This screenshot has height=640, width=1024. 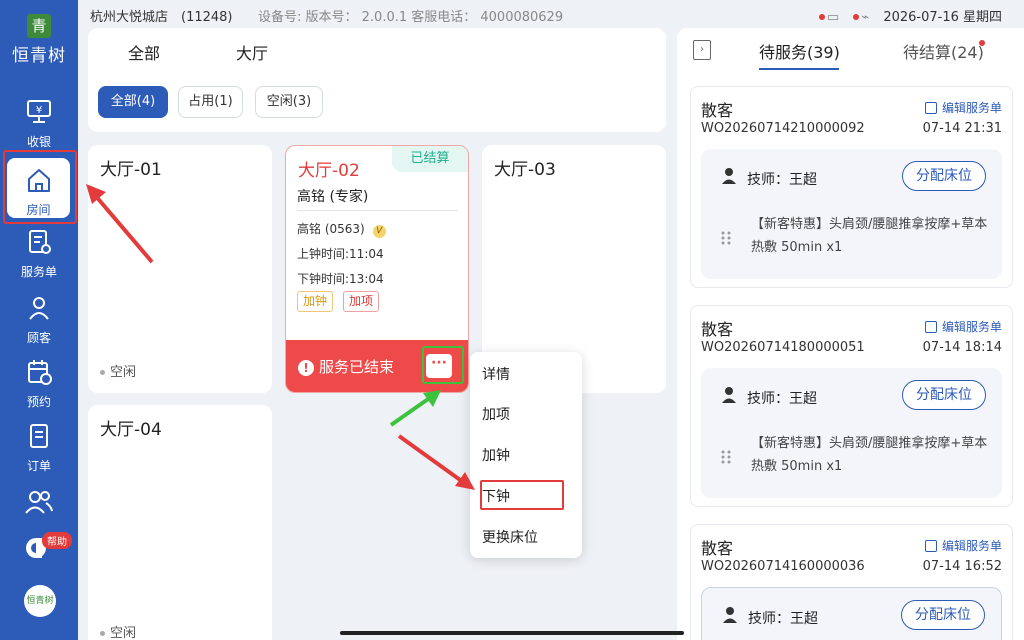 What do you see at coordinates (315, 301) in the screenshot?
I see `tag-extend: 加钟` at bounding box center [315, 301].